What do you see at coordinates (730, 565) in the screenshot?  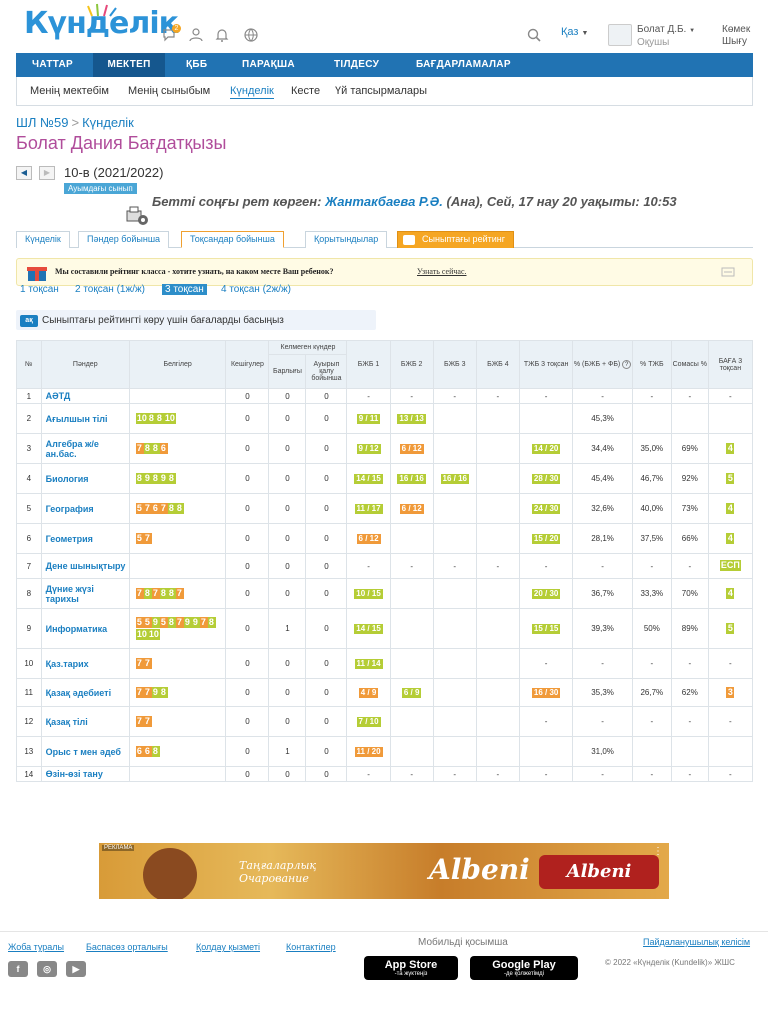 I see `final-grade-badge: ЕСП` at bounding box center [730, 565].